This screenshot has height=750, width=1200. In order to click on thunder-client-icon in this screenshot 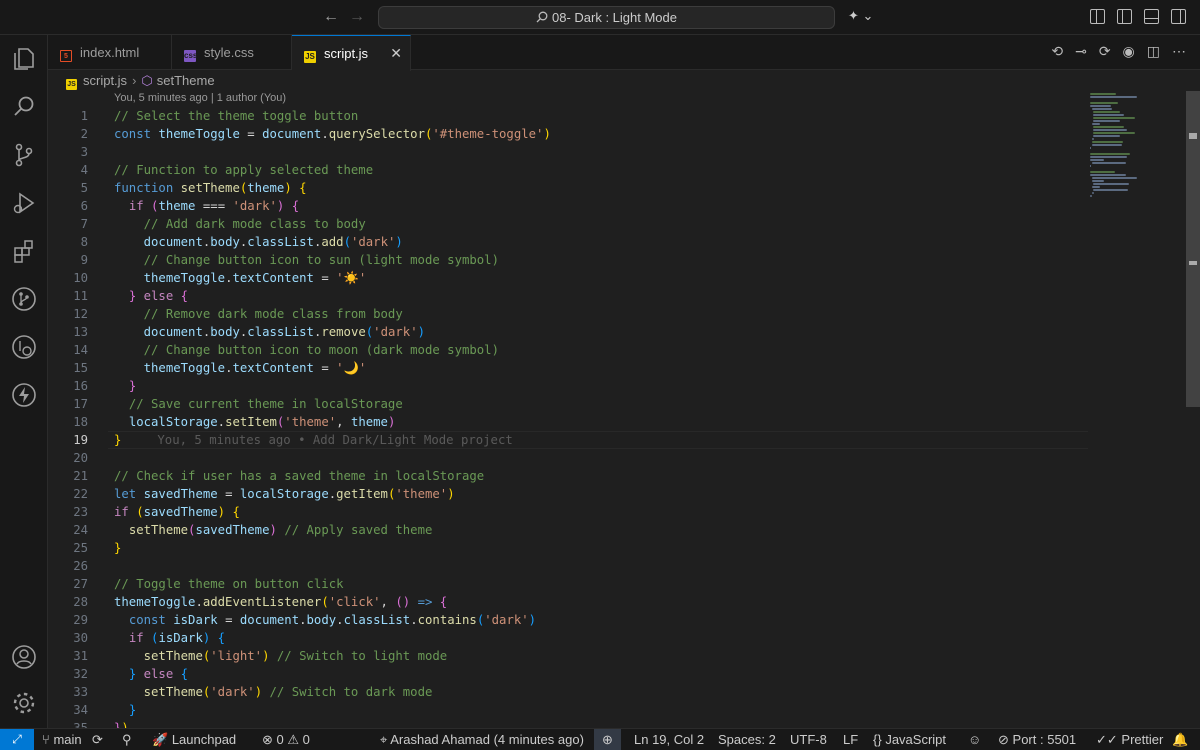, I will do `click(24, 395)`.